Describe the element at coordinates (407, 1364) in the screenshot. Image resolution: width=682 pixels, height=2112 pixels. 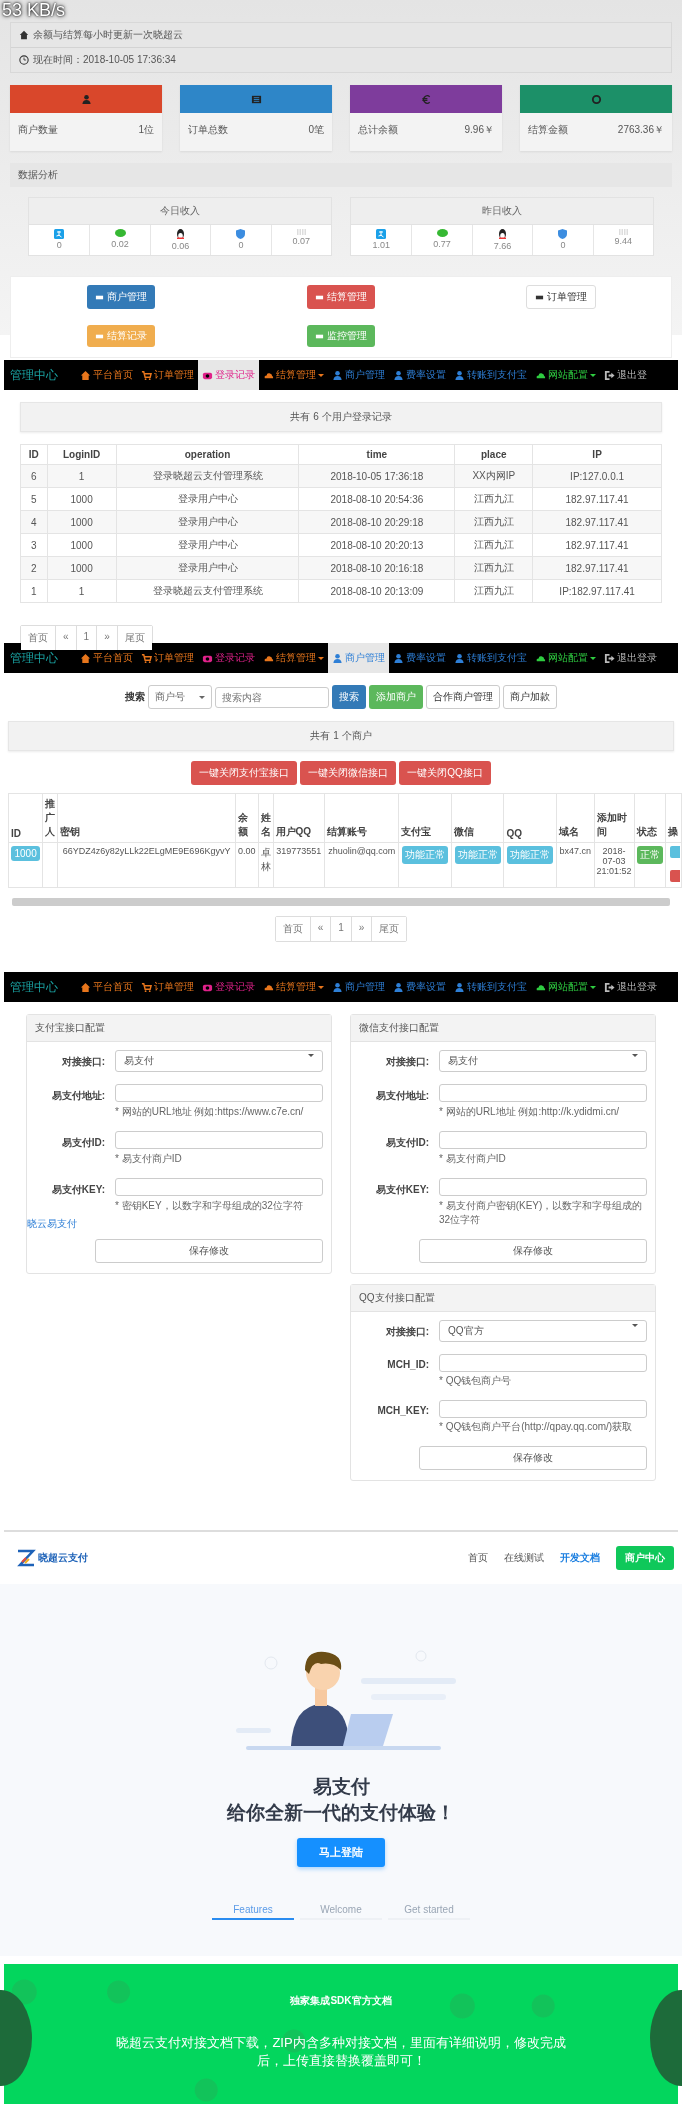
I see `field-label: MCH_ID:` at that location.